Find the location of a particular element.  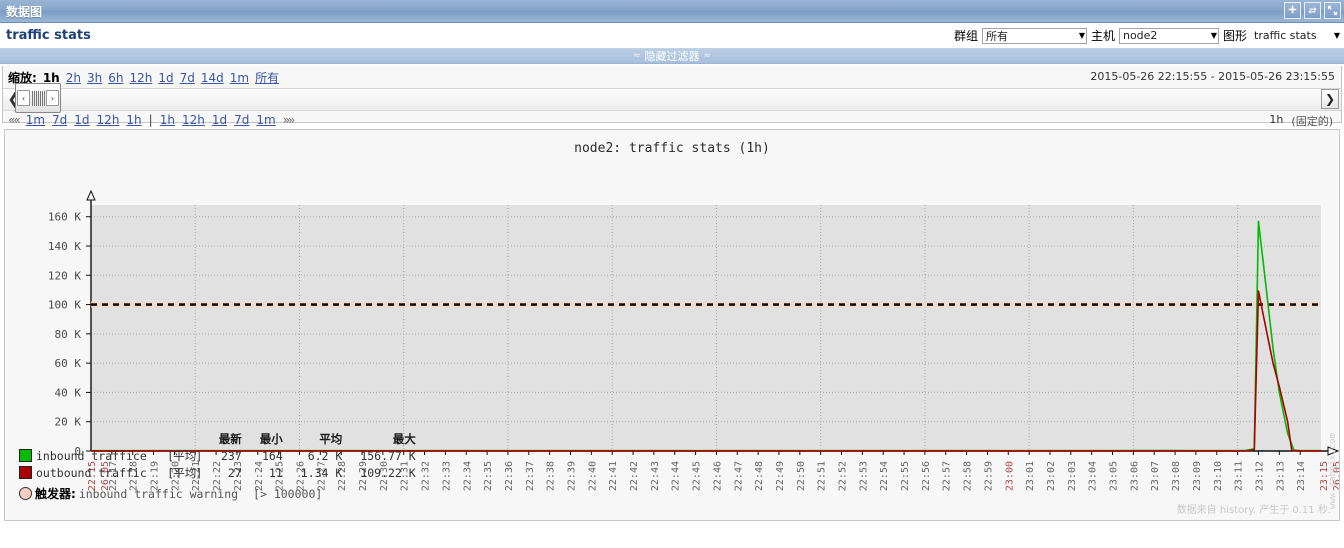

nav-fwd-1m: 1m is located at coordinates (265, 120).